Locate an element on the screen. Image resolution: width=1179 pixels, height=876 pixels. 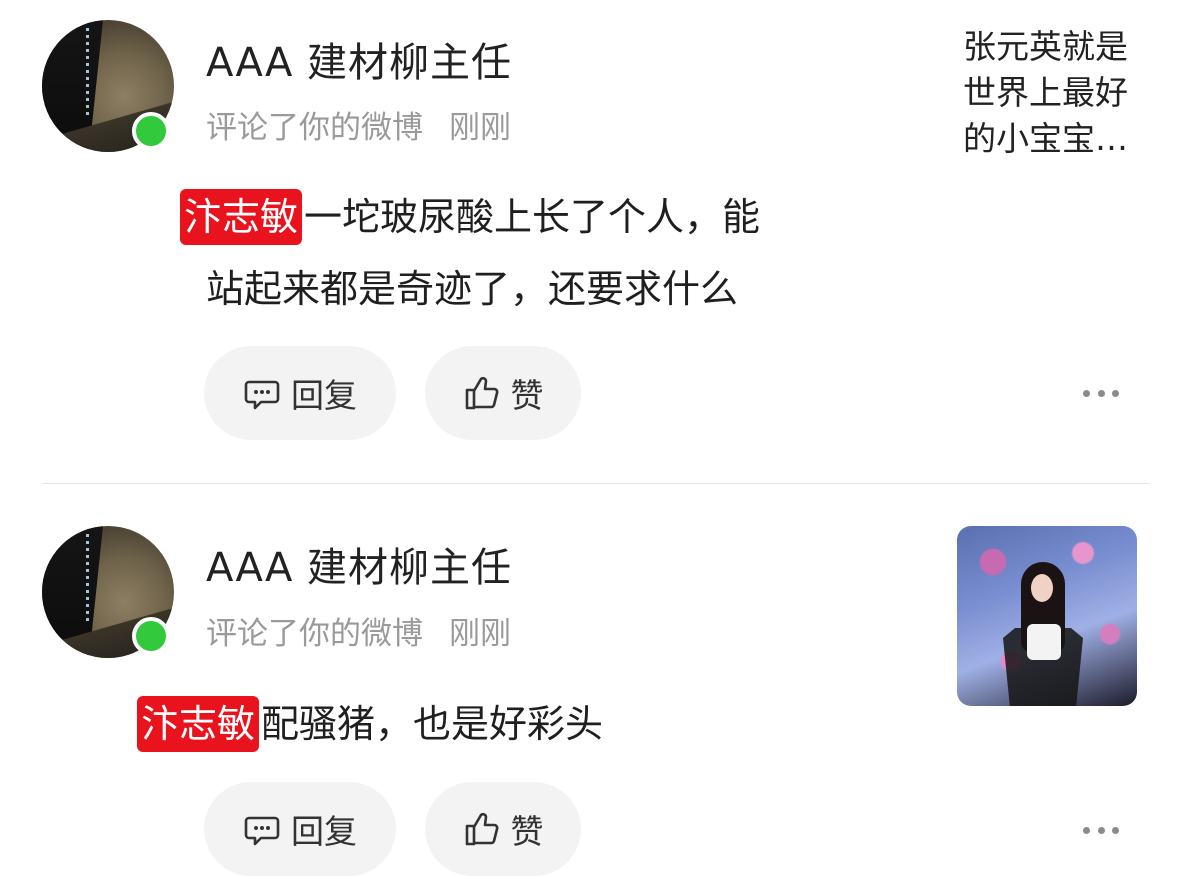
comment-line-1-text: 一坨玻尿酸上长了个人，能 is located at coordinates (532, 217).